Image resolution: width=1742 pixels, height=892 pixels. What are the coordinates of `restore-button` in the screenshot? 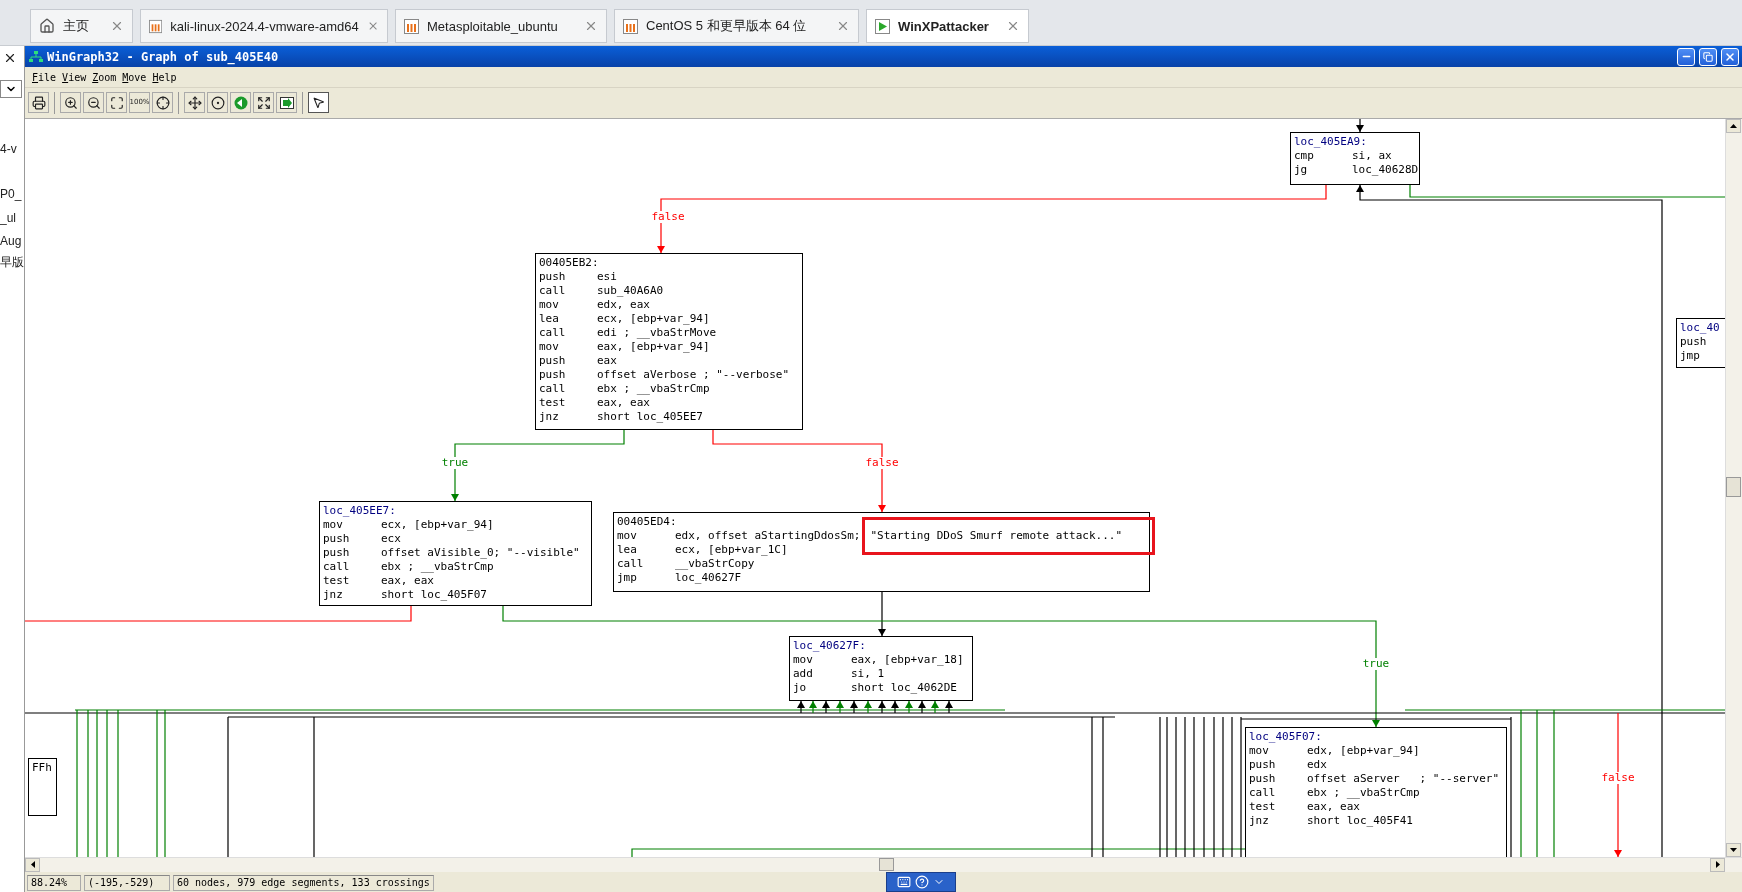 It's located at (1708, 56).